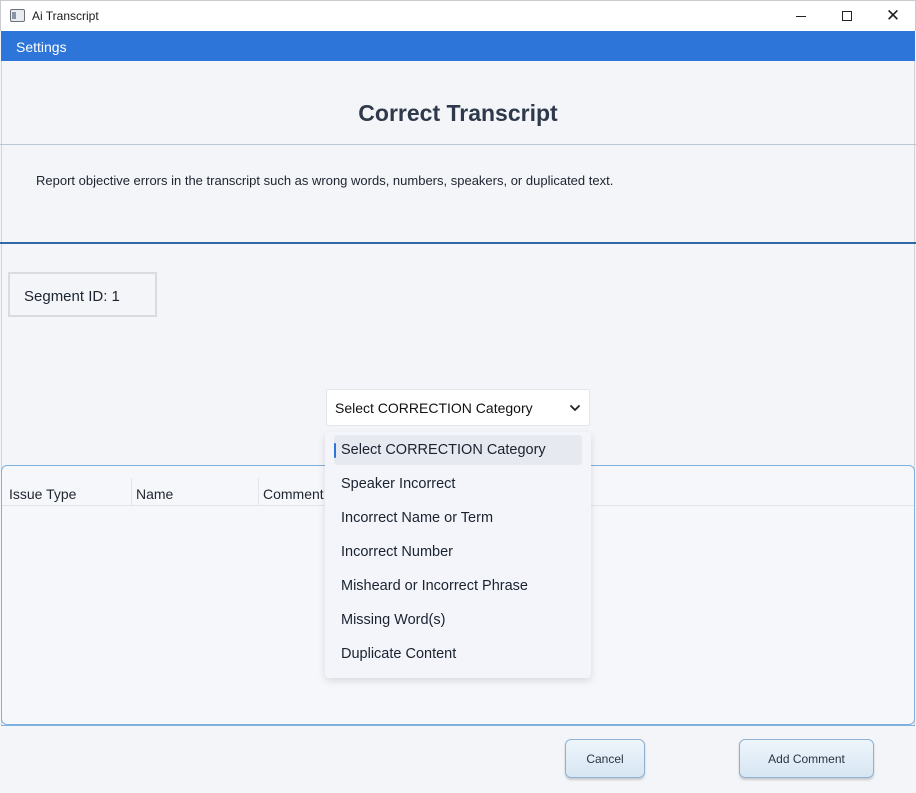  Describe the element at coordinates (42, 494) in the screenshot. I see `column-header-issue-type: Issue Type` at that location.